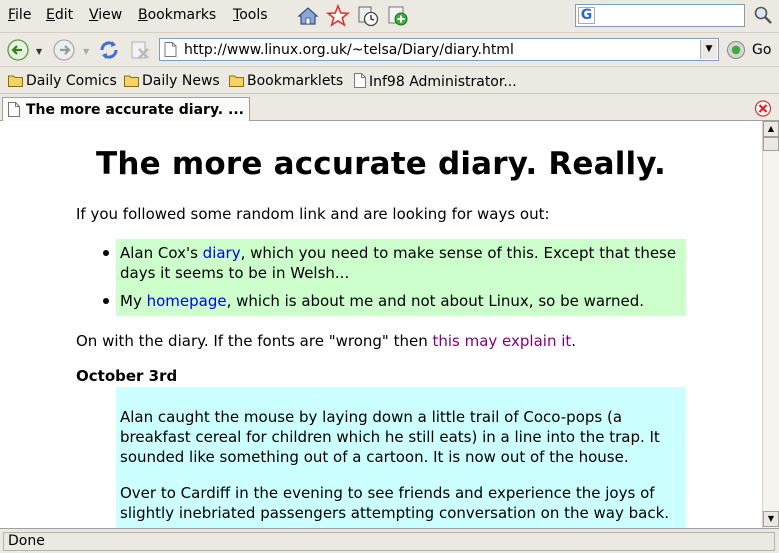  I want to click on menu-edit: Edit, so click(59, 15).